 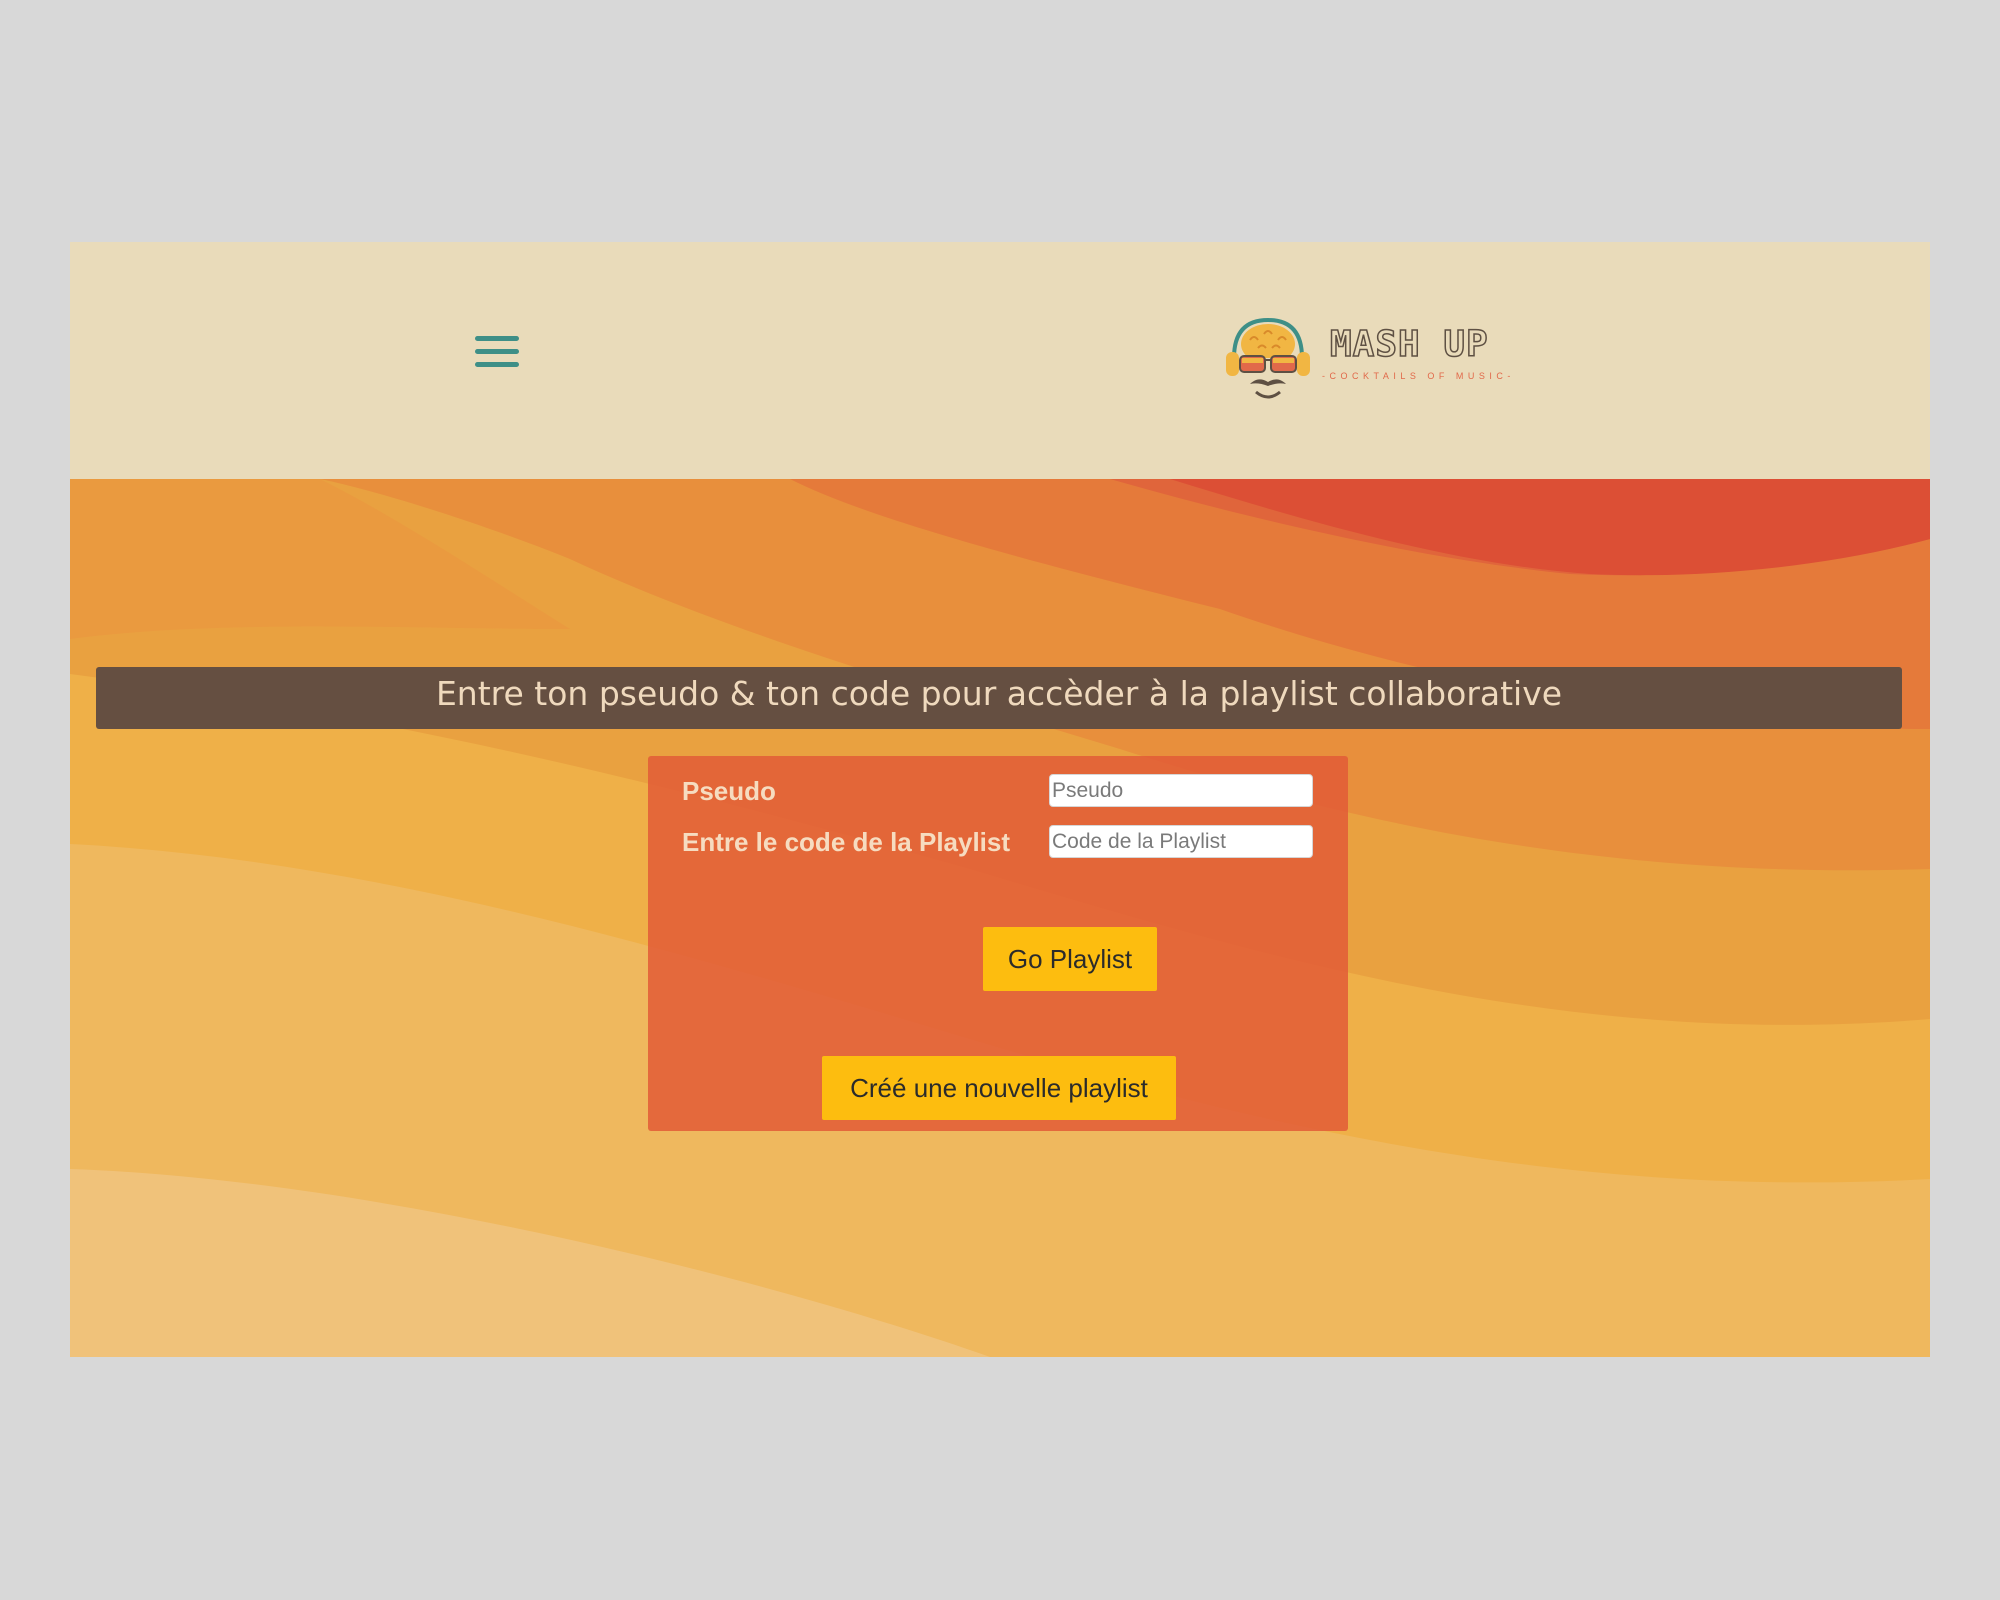 I want to click on site-logo: MASH UP -COCKTAILS OF MUSIC-, so click(x=1370, y=361).